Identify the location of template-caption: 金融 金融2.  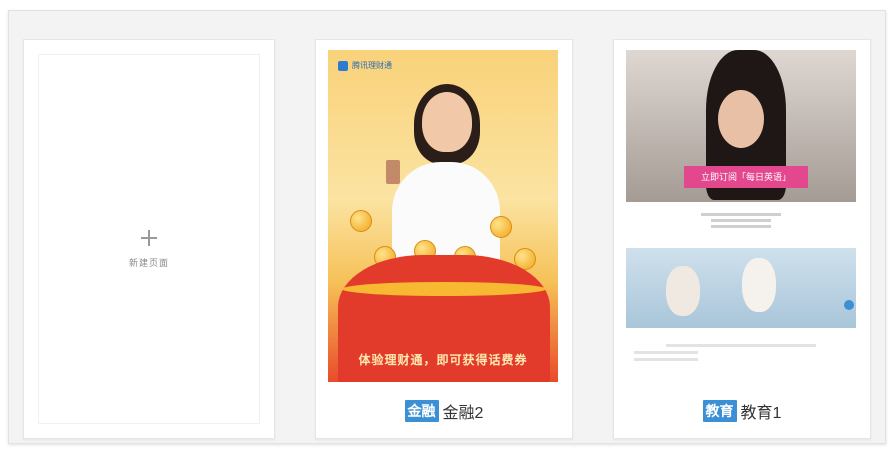
(444, 411).